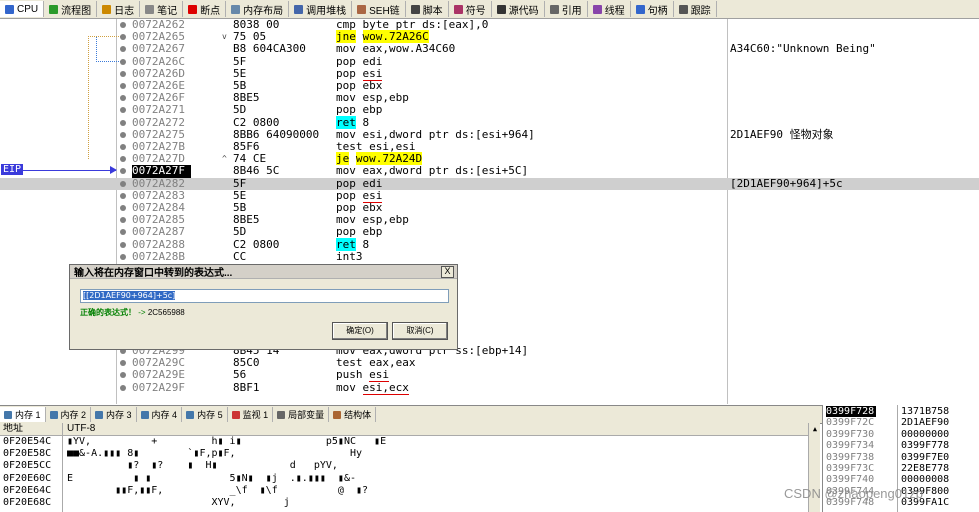  I want to click on comment: A34C60:"Unknown Being", so click(803, 49).